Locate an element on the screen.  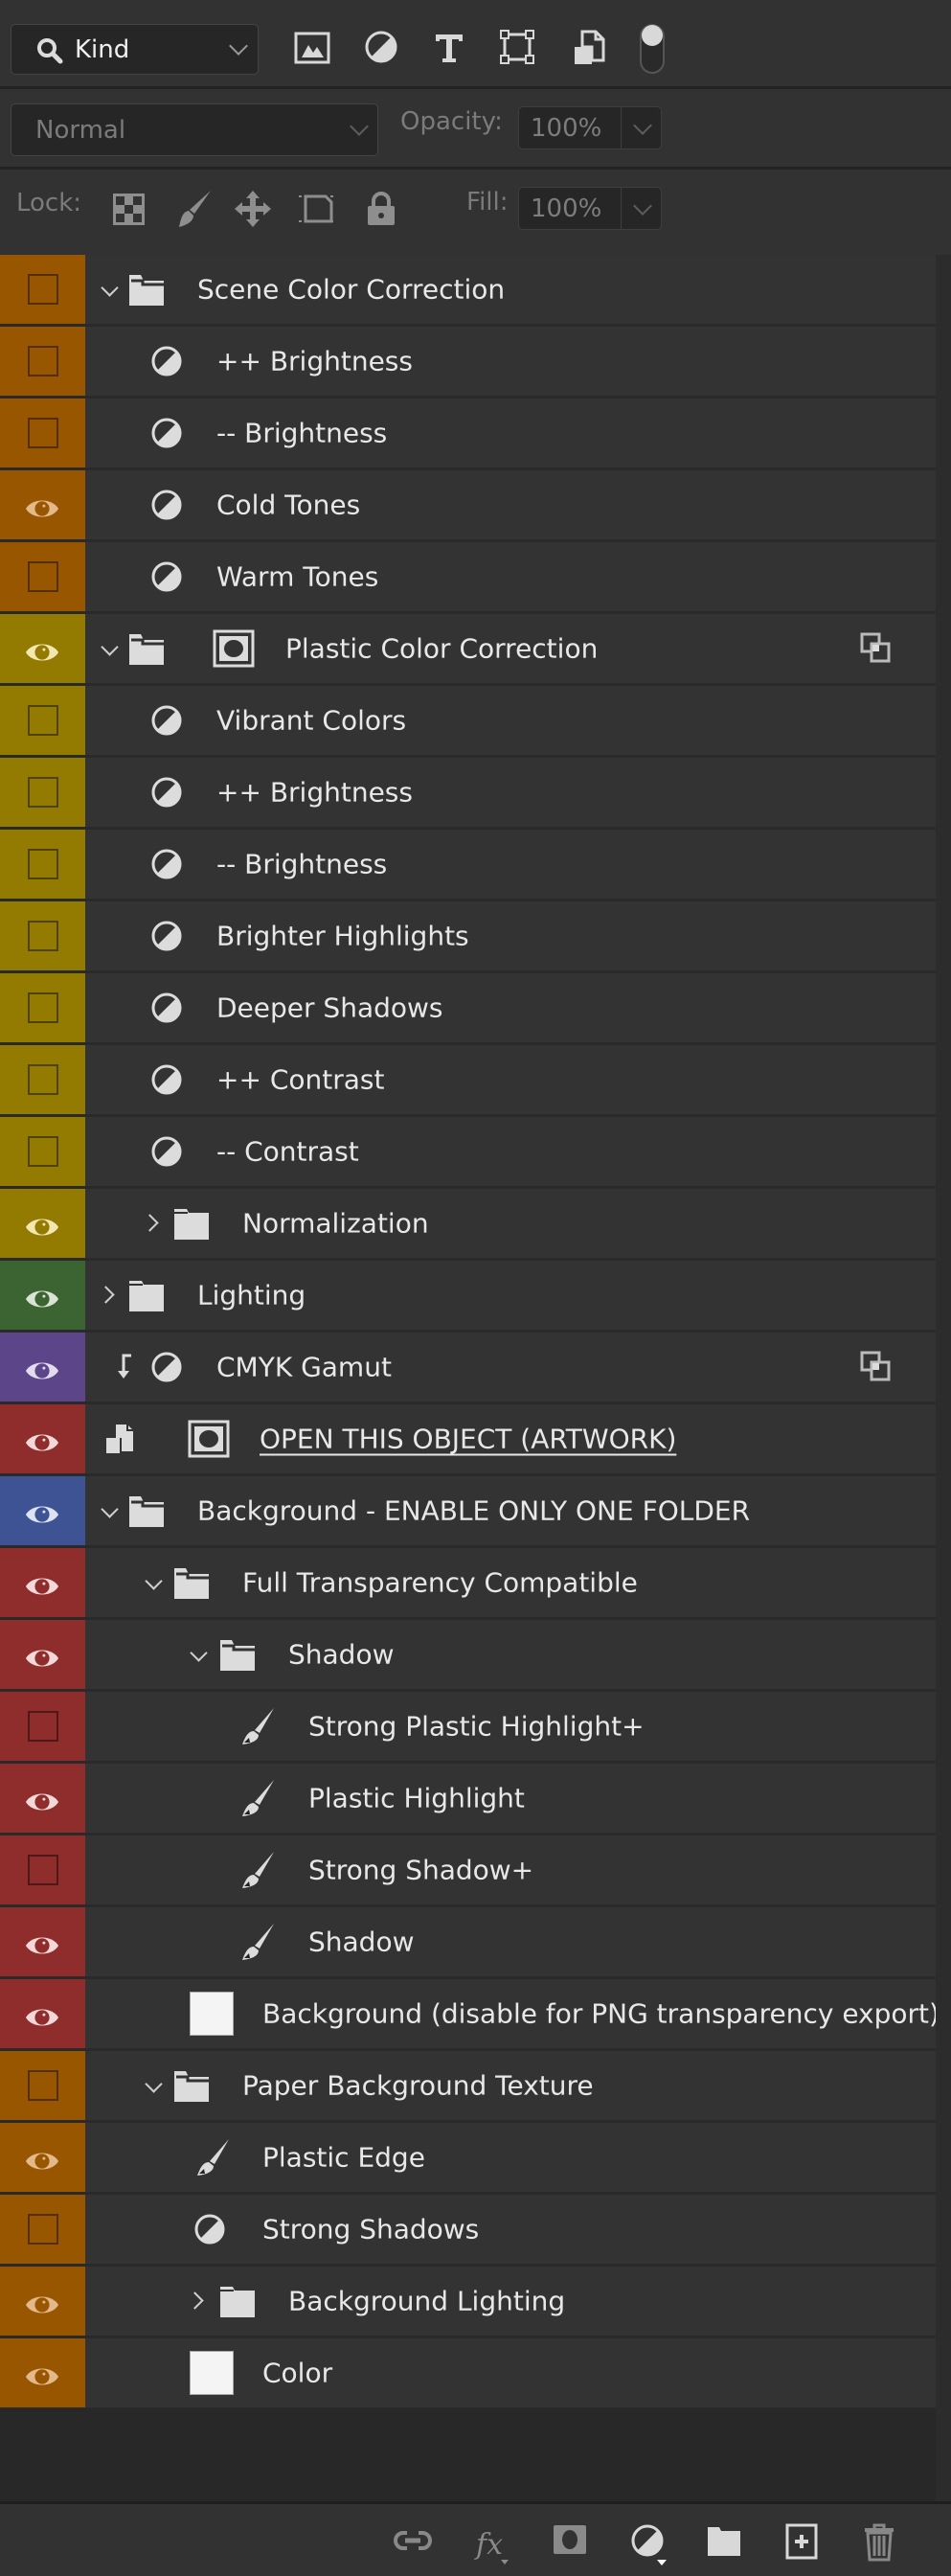
shape-icon is located at coordinates (517, 47).